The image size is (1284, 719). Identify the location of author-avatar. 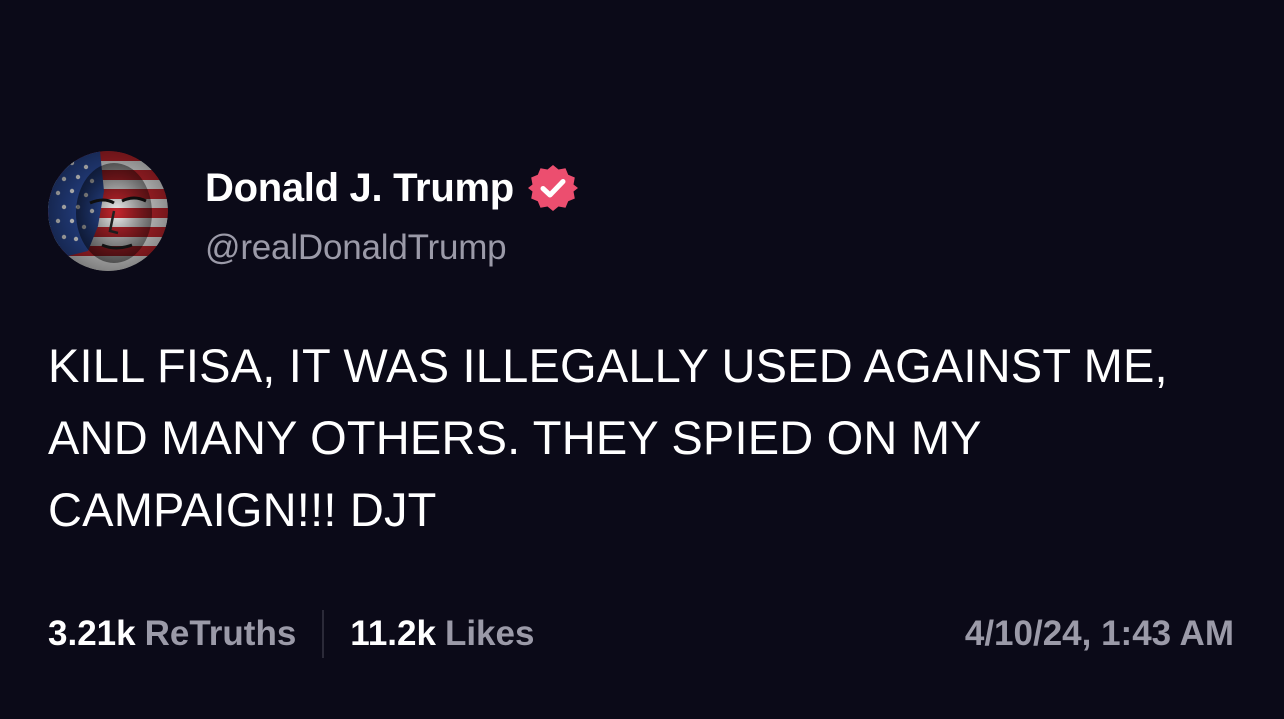
(108, 211).